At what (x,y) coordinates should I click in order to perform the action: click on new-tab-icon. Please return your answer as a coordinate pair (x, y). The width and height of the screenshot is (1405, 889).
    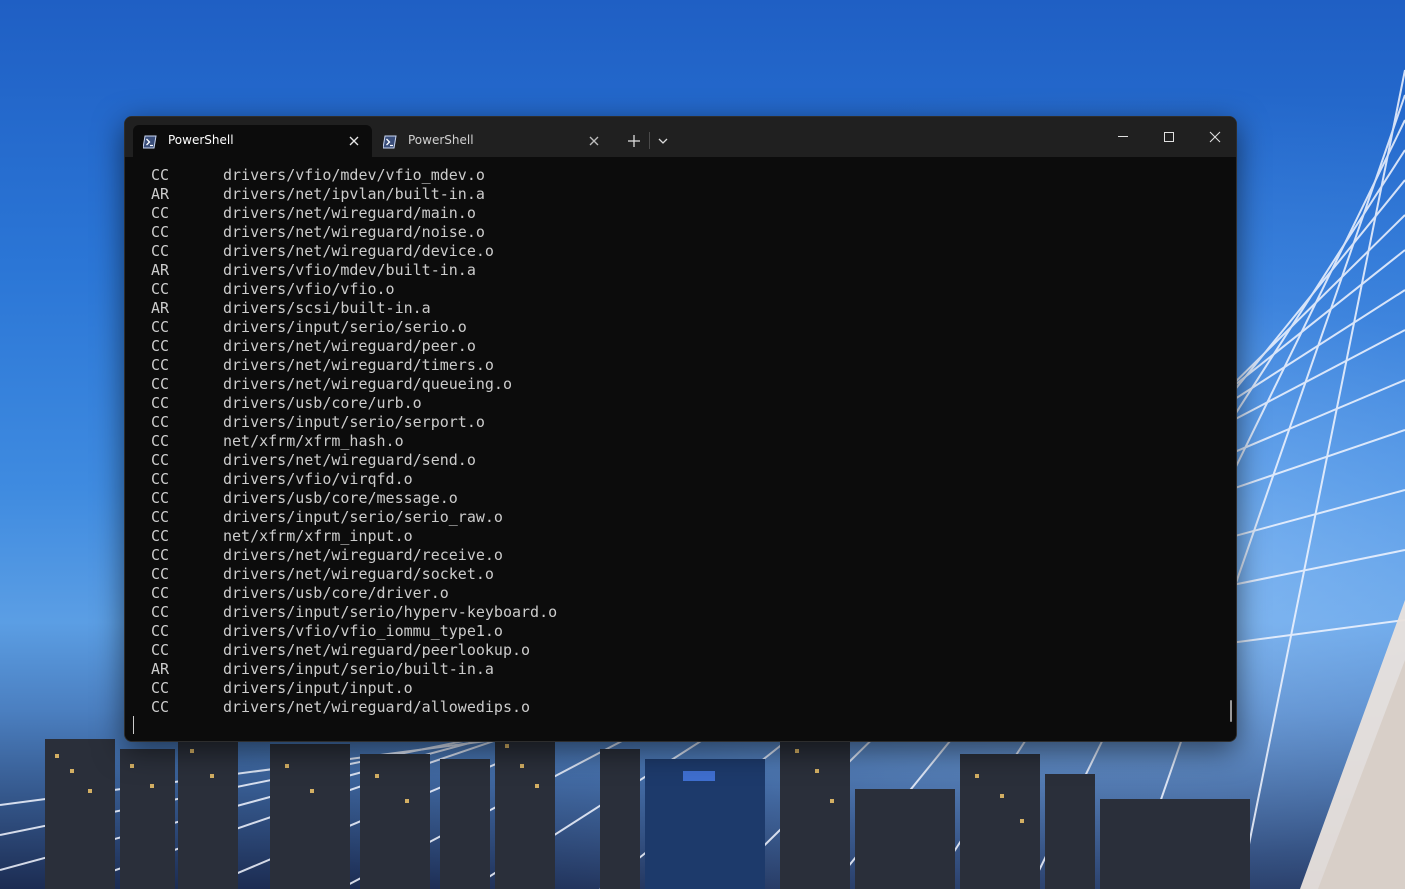
    Looking at the image, I should click on (634, 141).